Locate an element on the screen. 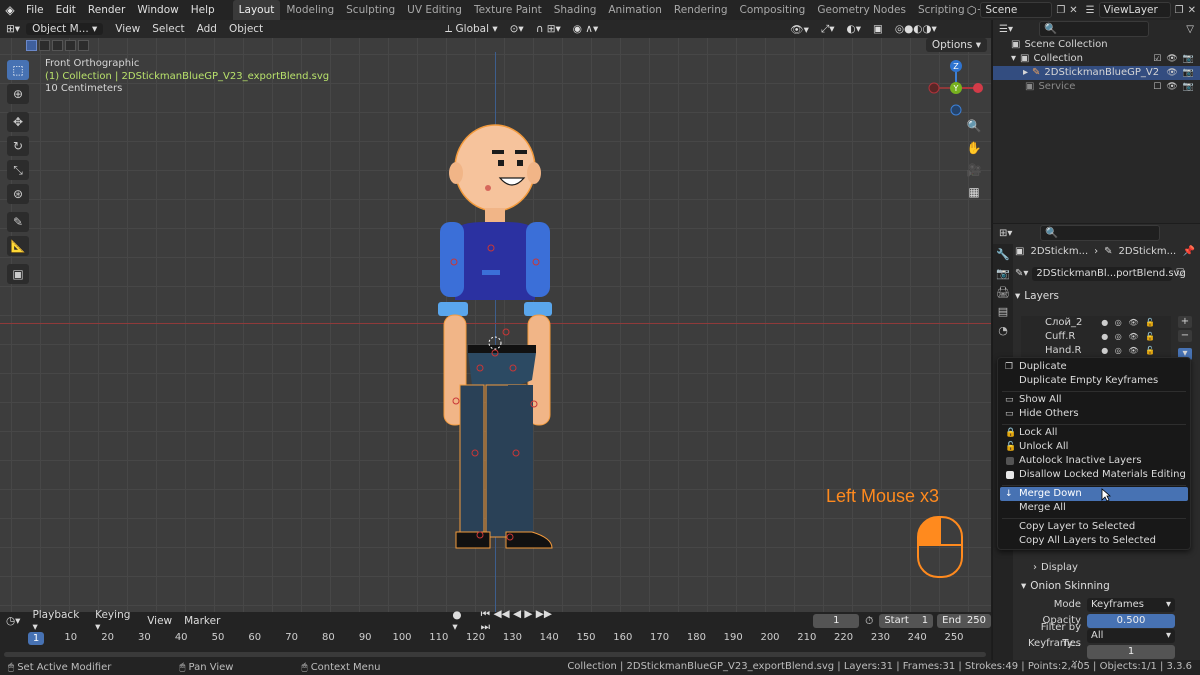  navigation-gizmo: Z Y is located at coordinates (956, 90).